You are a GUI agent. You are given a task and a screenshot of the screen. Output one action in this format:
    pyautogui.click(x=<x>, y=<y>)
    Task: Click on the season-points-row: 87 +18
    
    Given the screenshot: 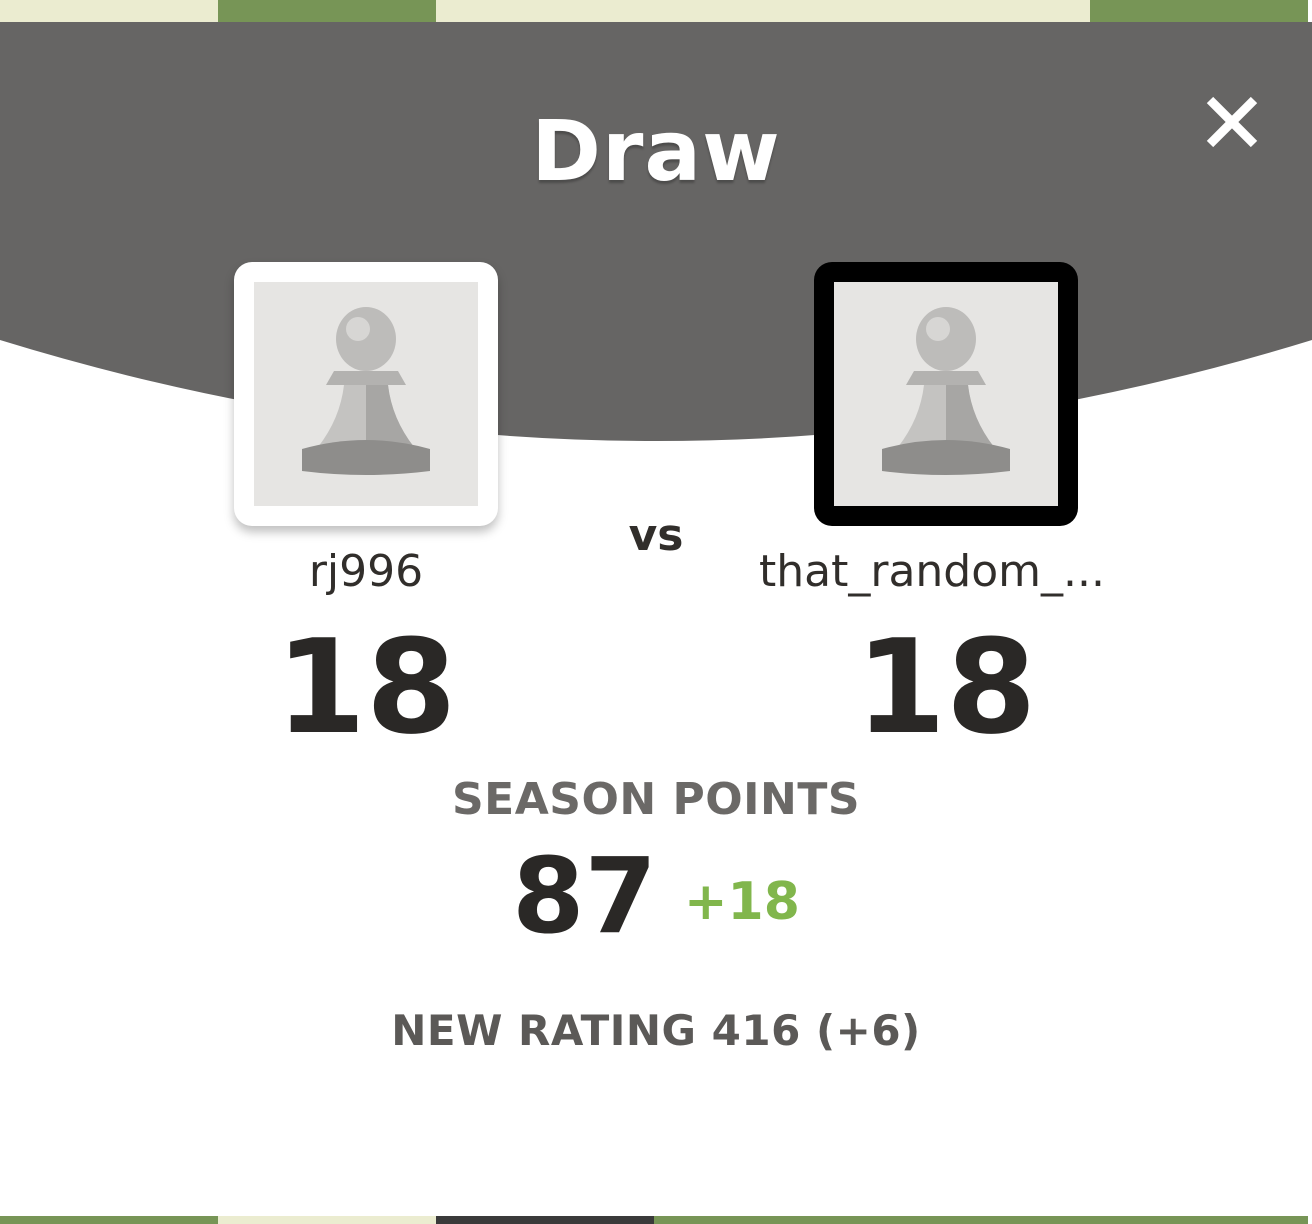 What is the action you would take?
    pyautogui.click(x=656, y=896)
    